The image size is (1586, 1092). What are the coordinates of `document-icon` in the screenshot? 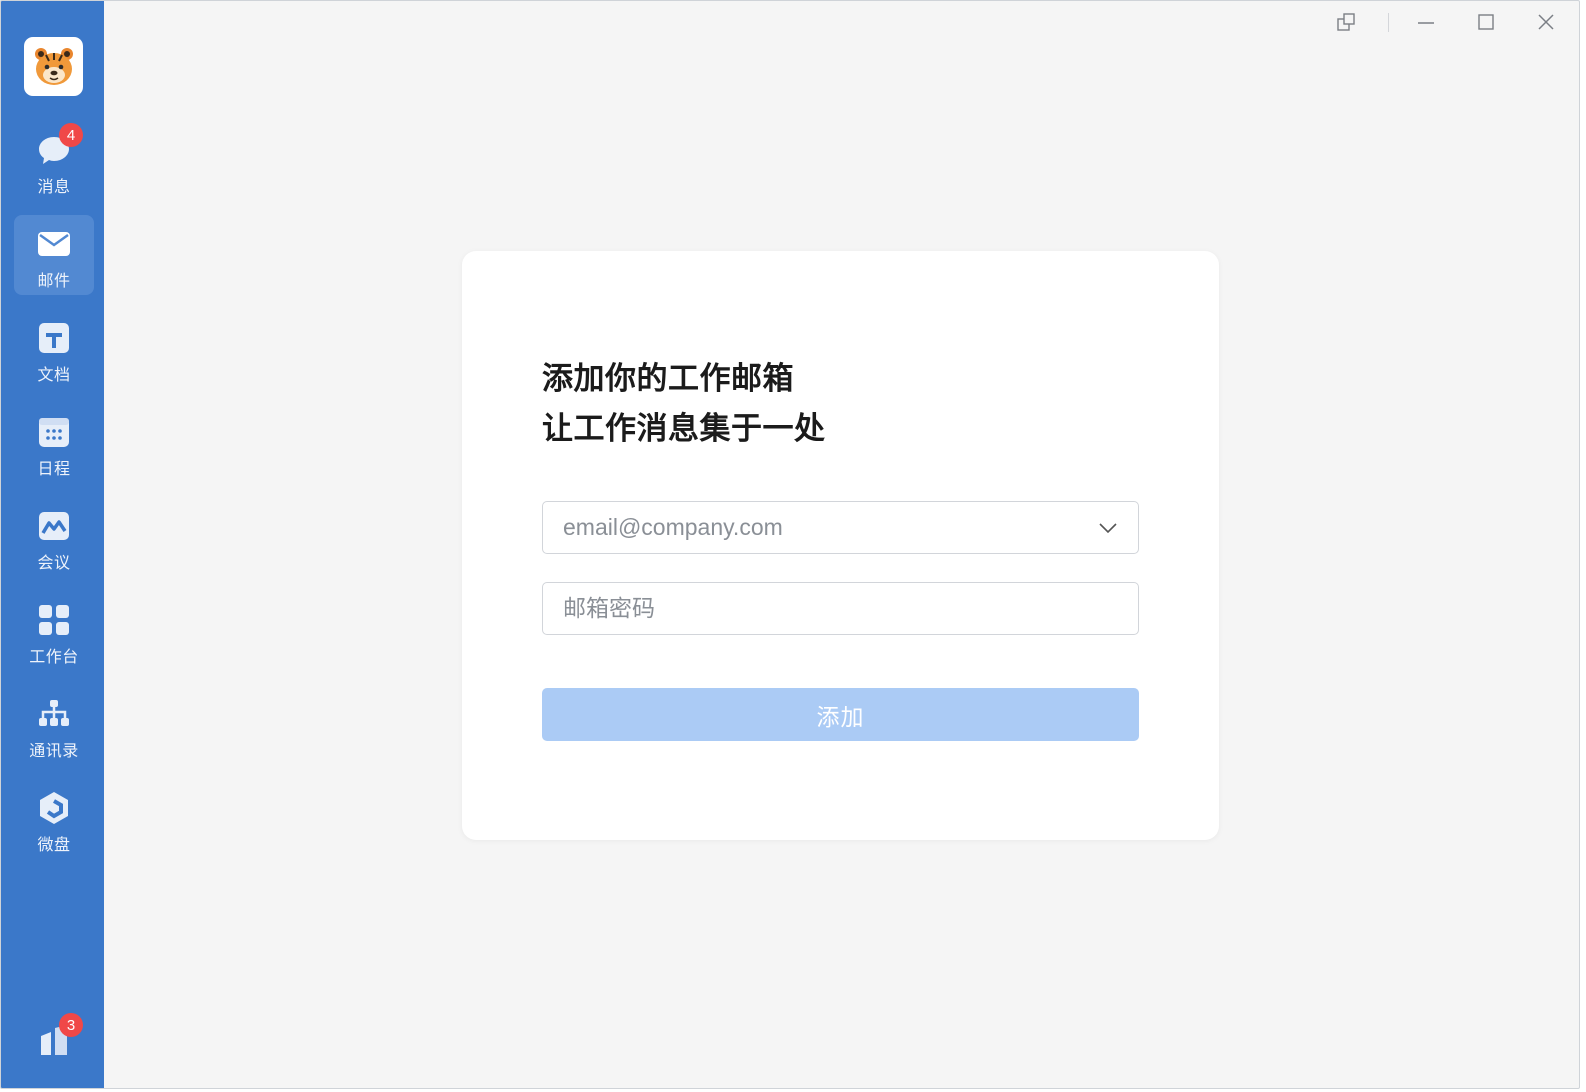 It's located at (54, 338).